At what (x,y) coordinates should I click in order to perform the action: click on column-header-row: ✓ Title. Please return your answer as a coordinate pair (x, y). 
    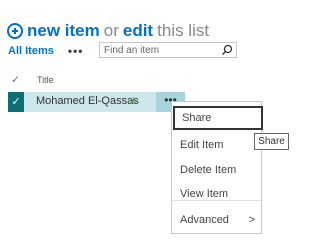
    Looking at the image, I should click on (150, 81).